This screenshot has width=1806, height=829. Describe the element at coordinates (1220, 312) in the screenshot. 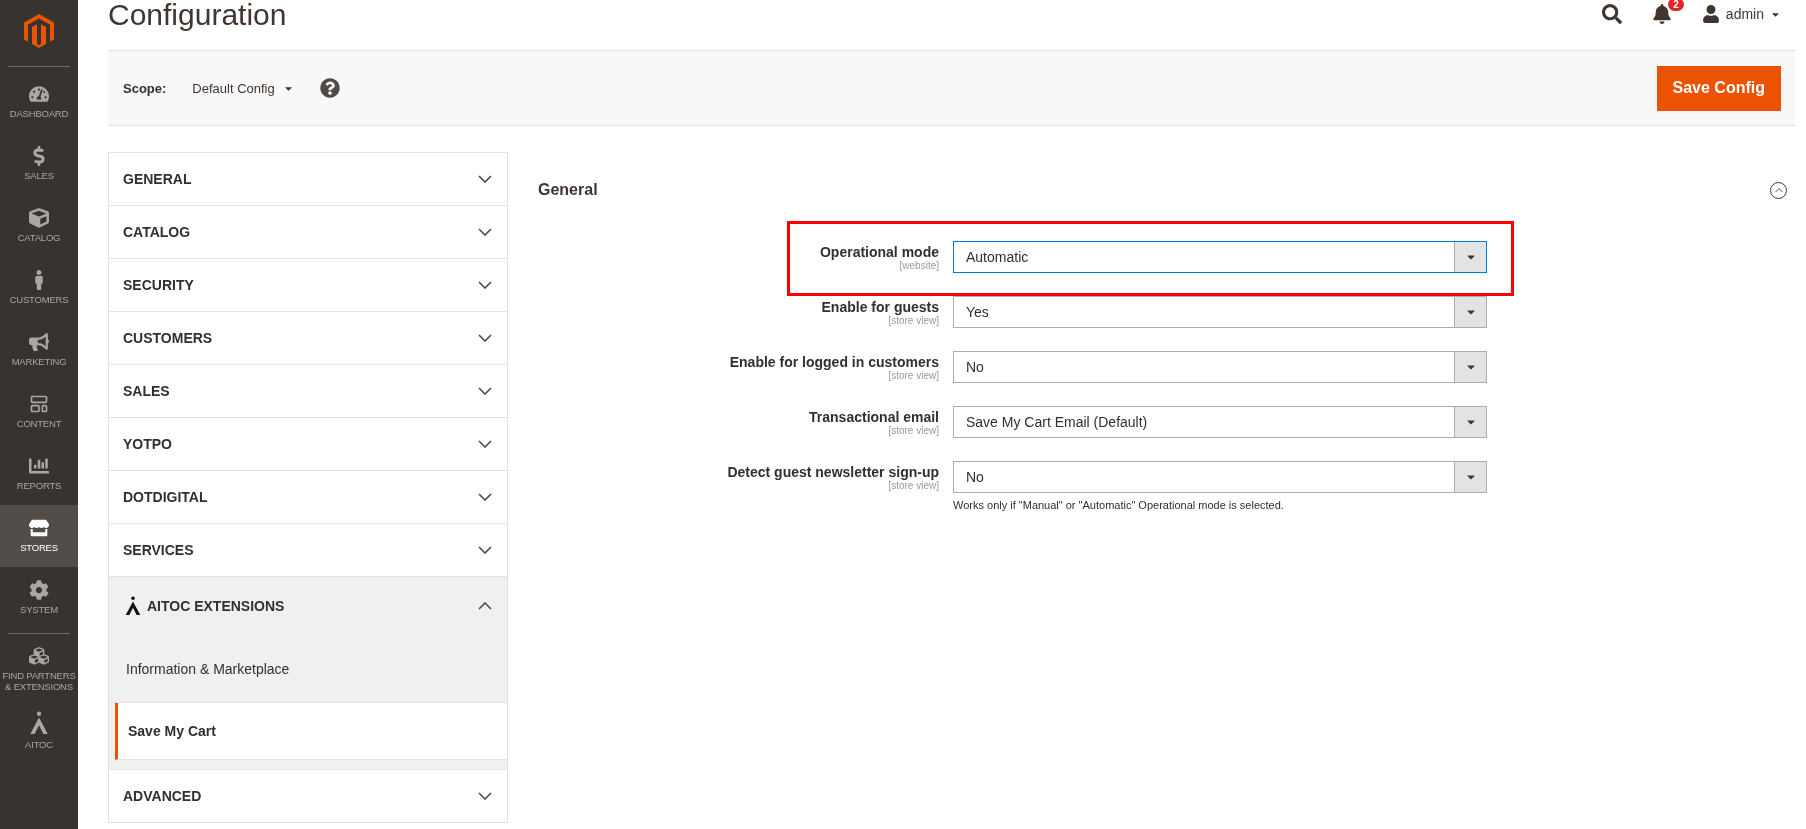

I see `select-field: Yes` at that location.